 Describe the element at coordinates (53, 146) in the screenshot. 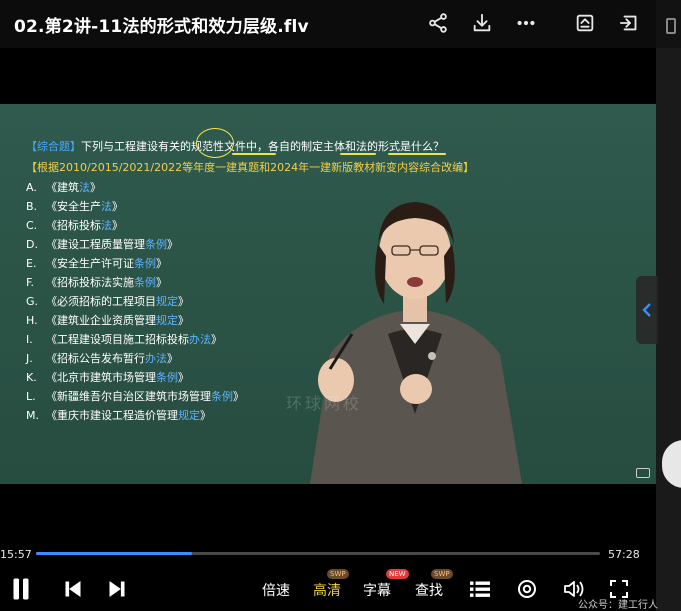

I see `question-tag: 【综合题】` at that location.